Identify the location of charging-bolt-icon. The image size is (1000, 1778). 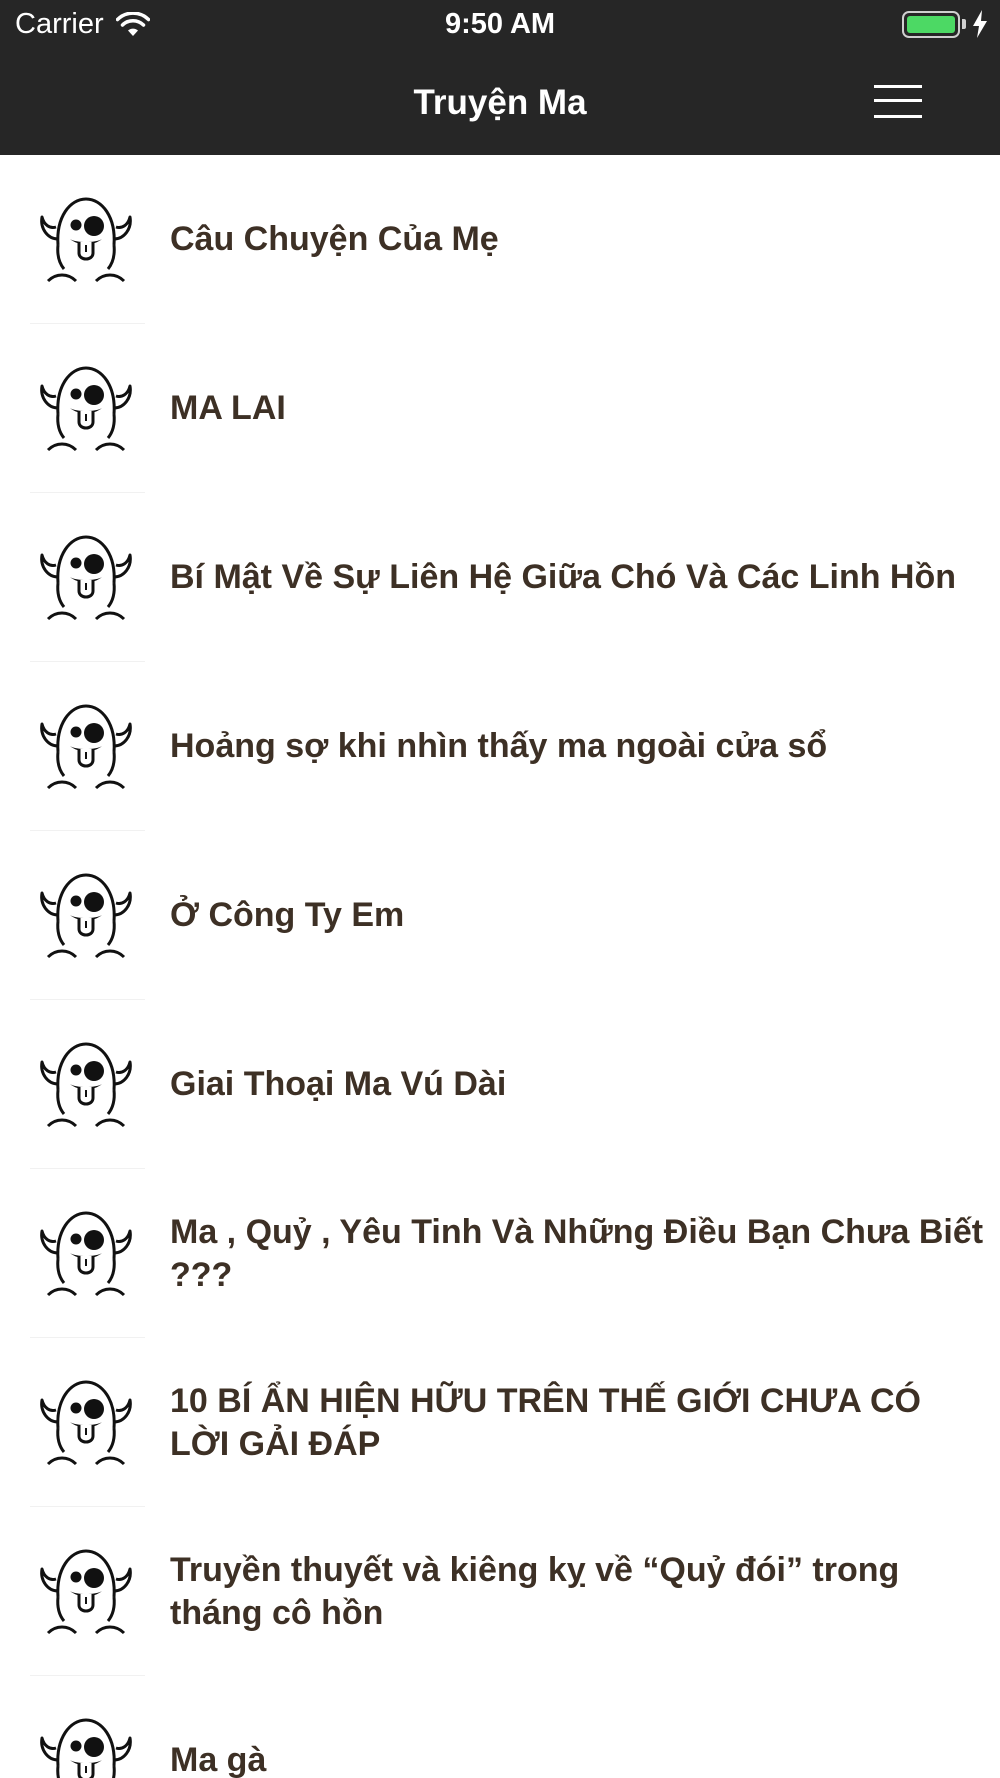
(980, 24).